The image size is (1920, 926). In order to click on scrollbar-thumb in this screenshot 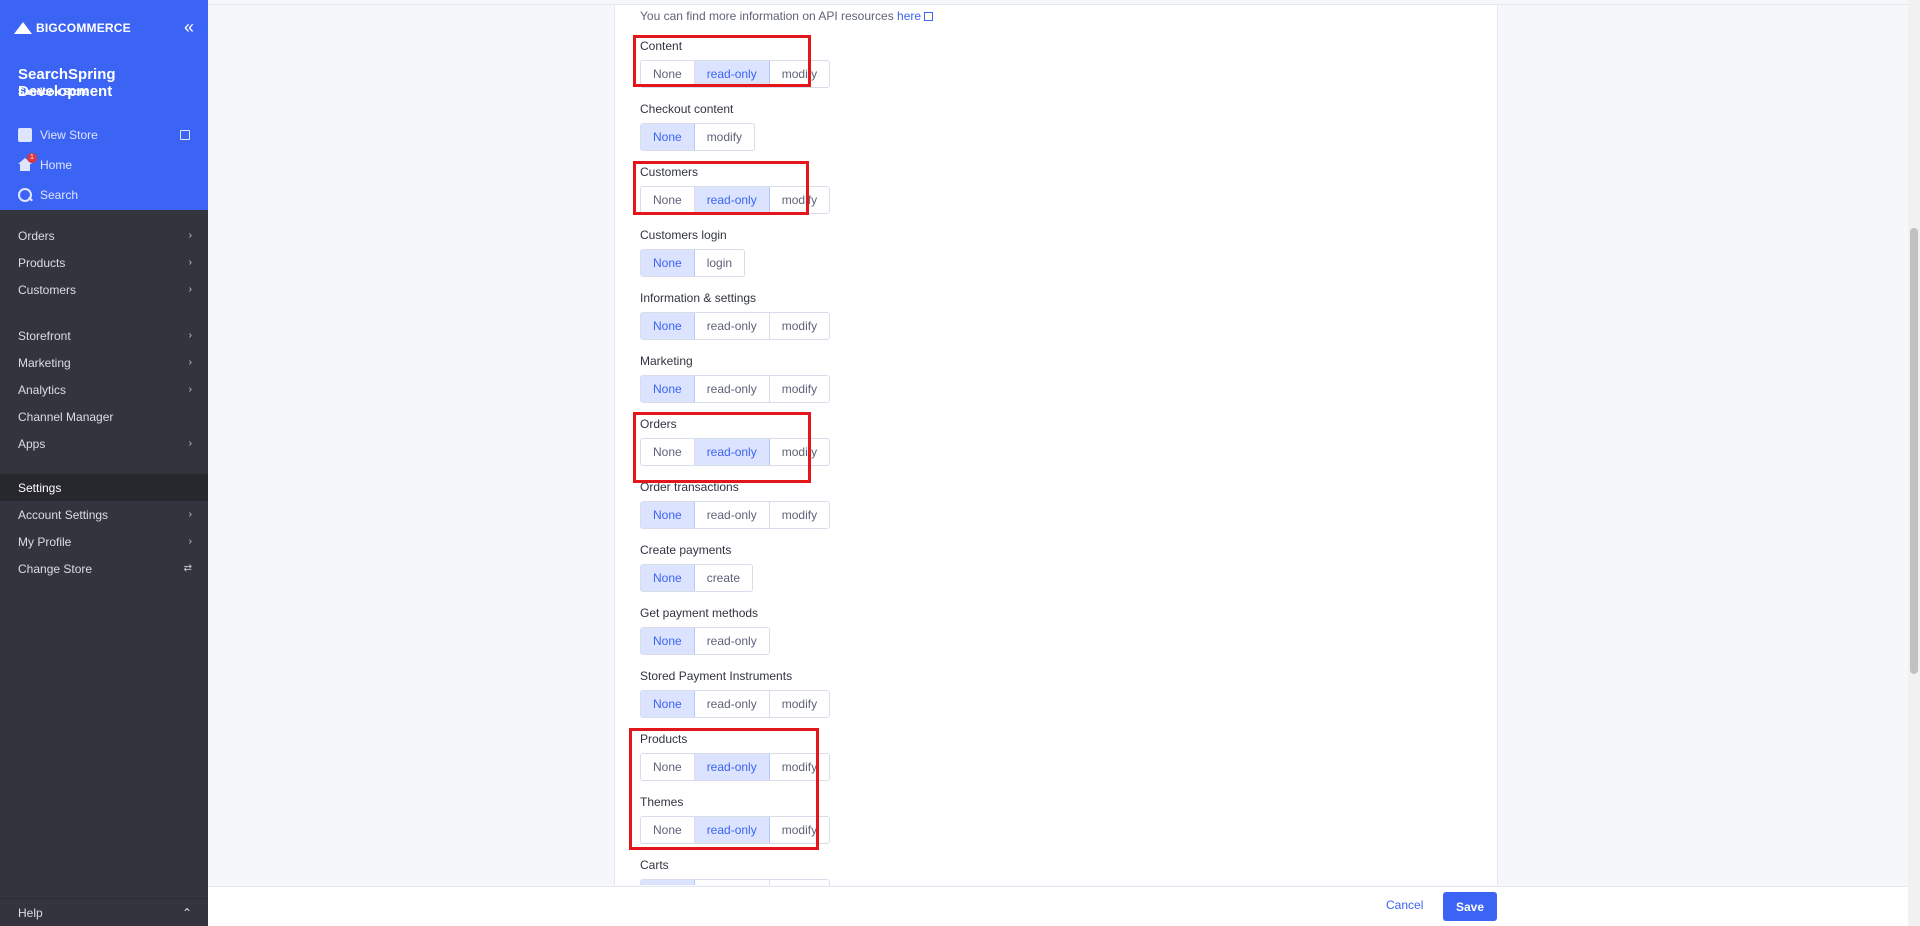, I will do `click(1914, 451)`.